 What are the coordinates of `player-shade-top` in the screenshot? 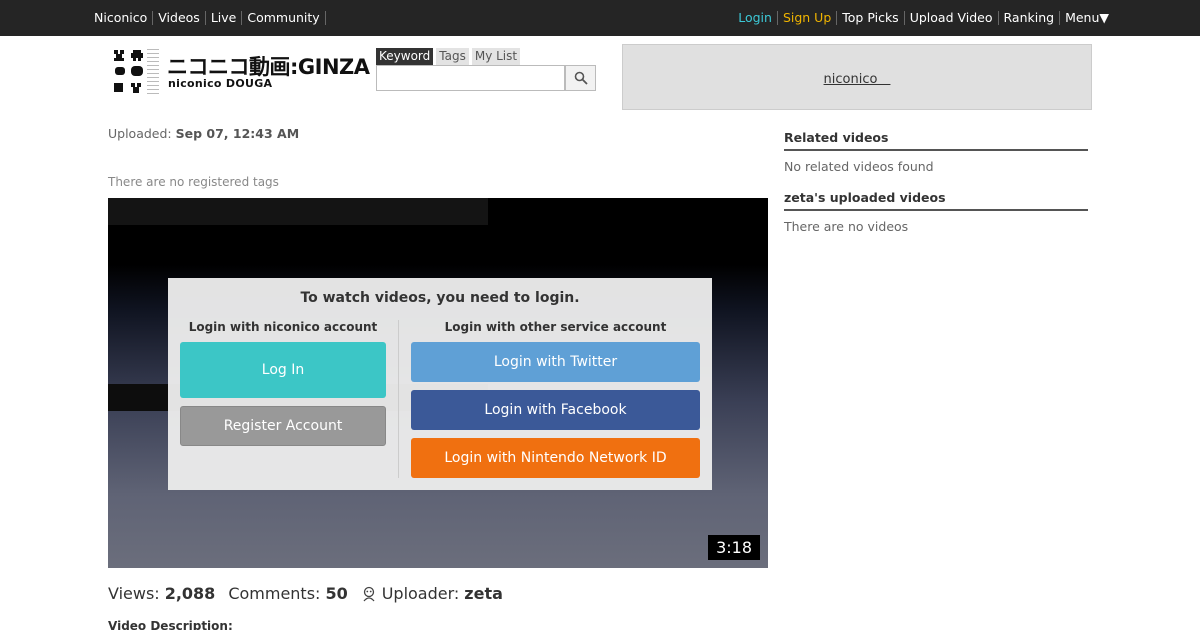 It's located at (298, 211).